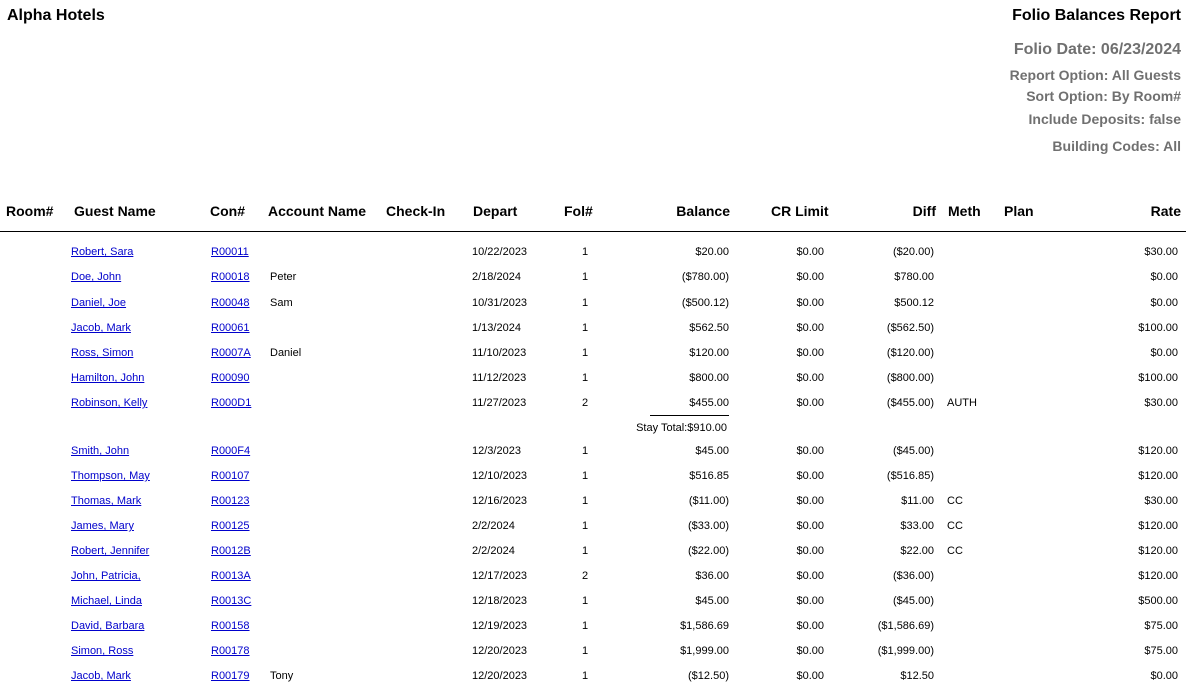 This screenshot has width=1186, height=690. I want to click on method: AUTH, so click(962, 403).